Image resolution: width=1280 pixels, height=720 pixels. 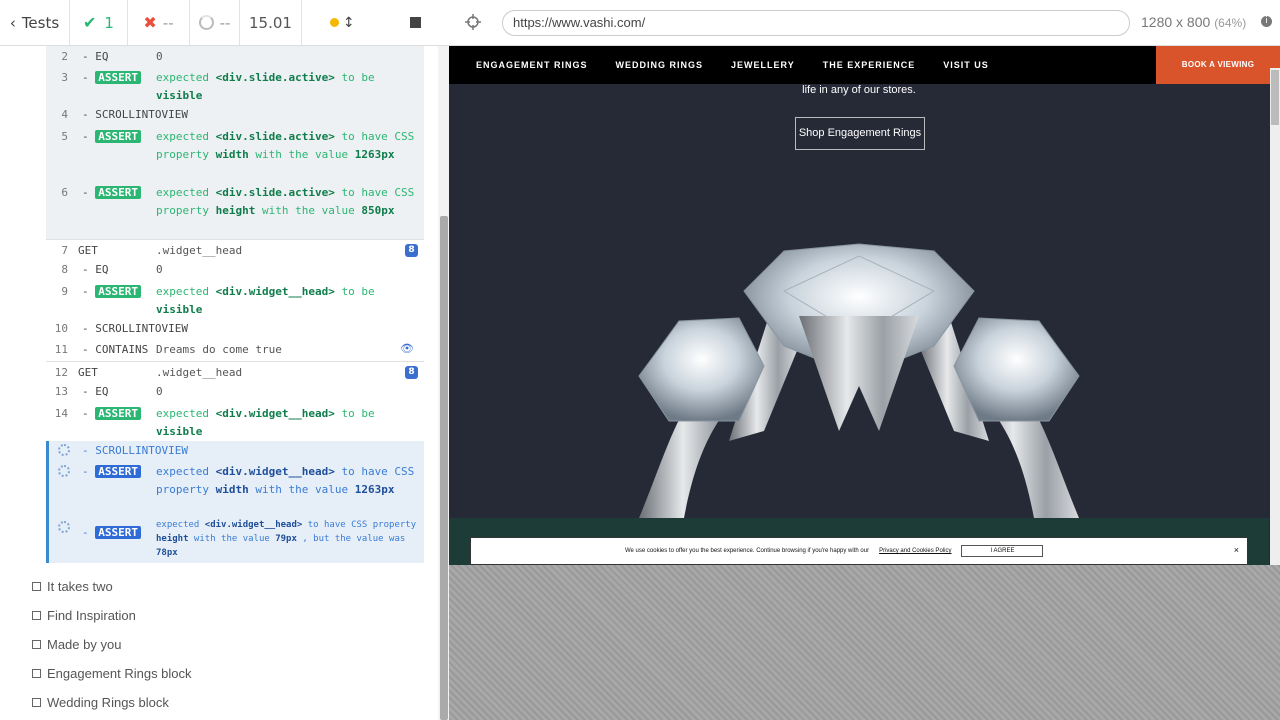 I want to click on tests-back-button: ‹ Tests, so click(x=35, y=22).